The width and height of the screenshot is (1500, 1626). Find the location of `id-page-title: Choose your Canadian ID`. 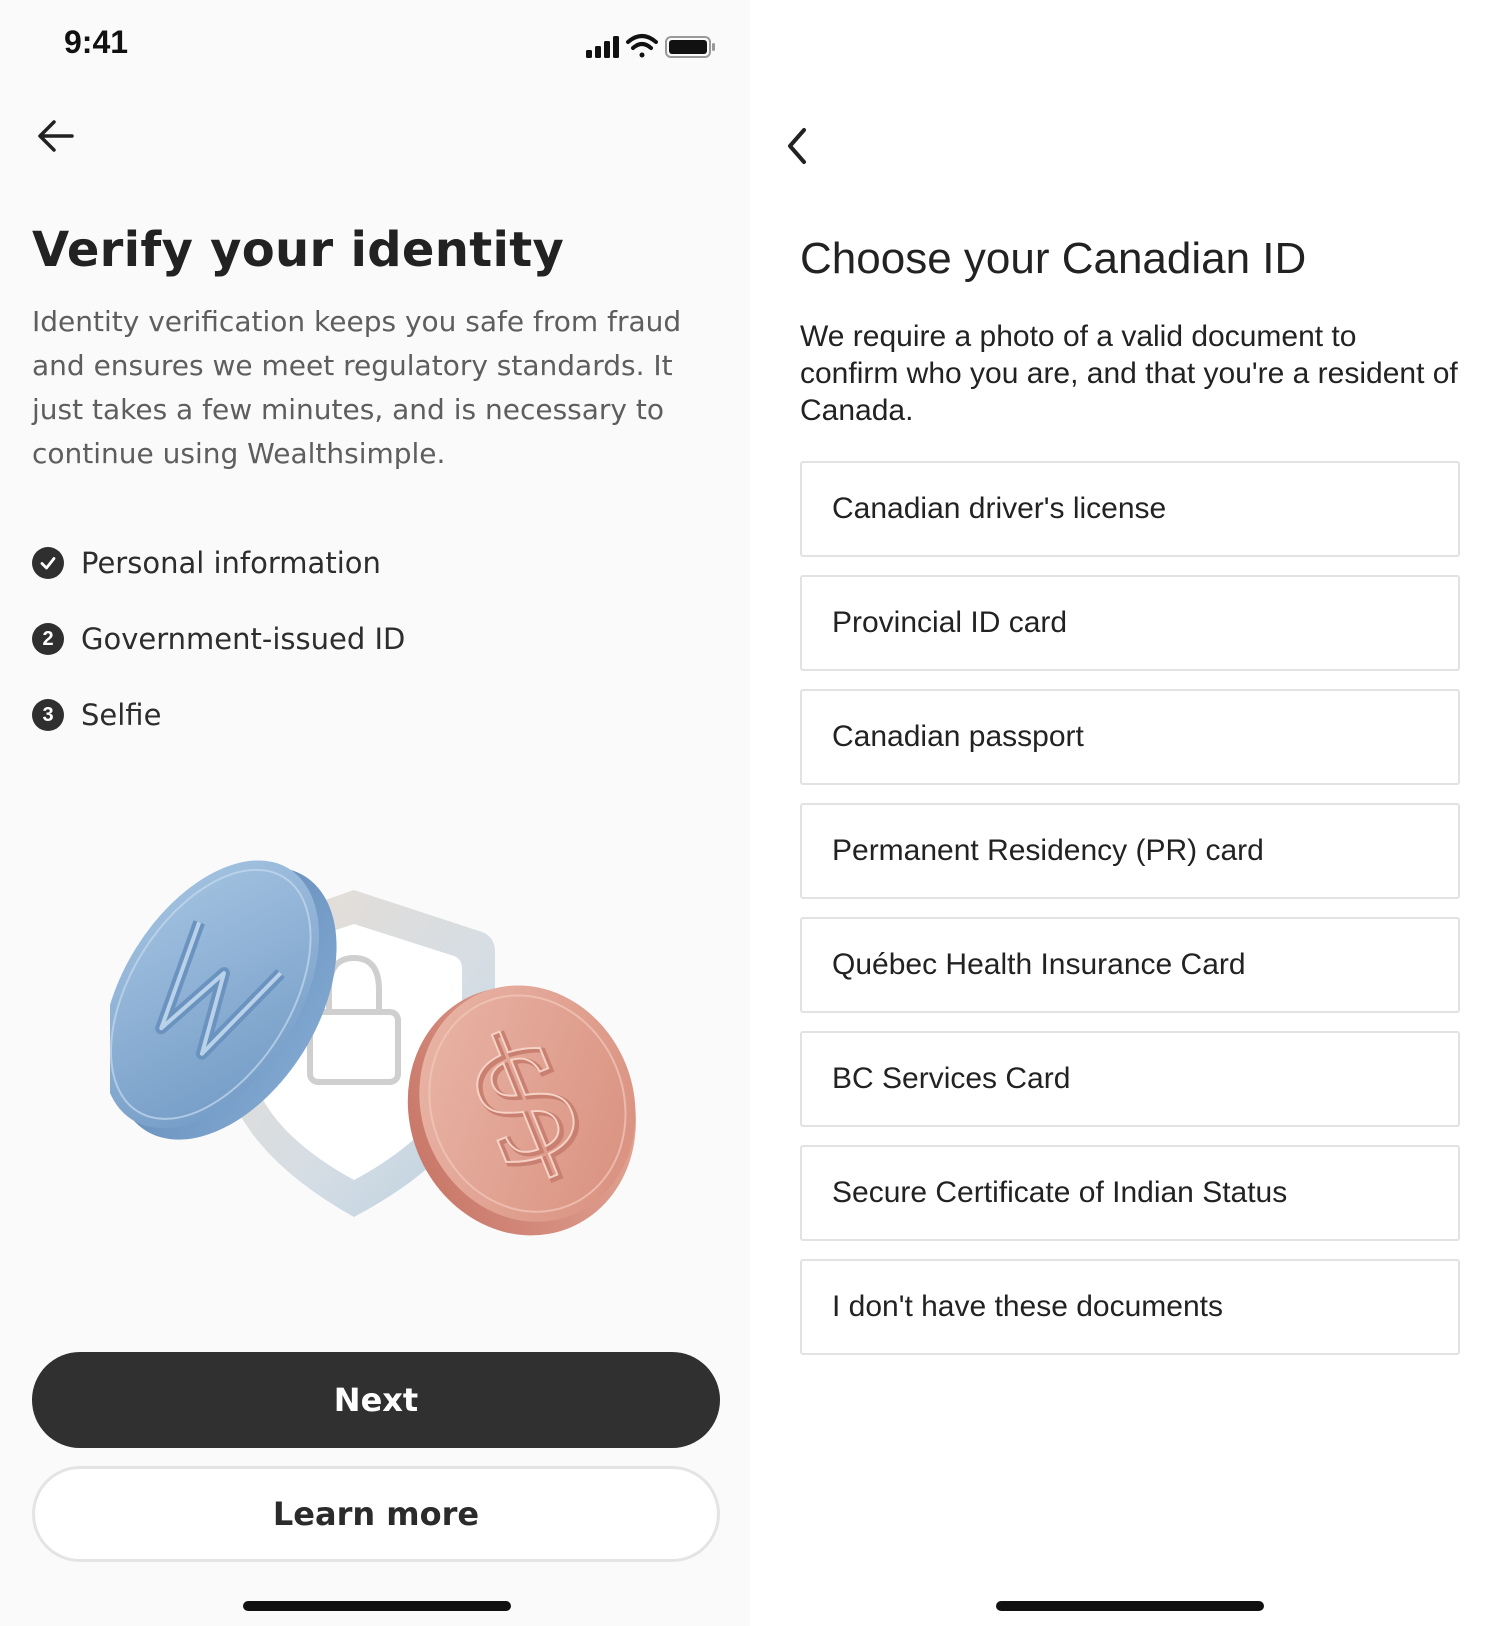

id-page-title: Choose your Canadian ID is located at coordinates (1053, 258).